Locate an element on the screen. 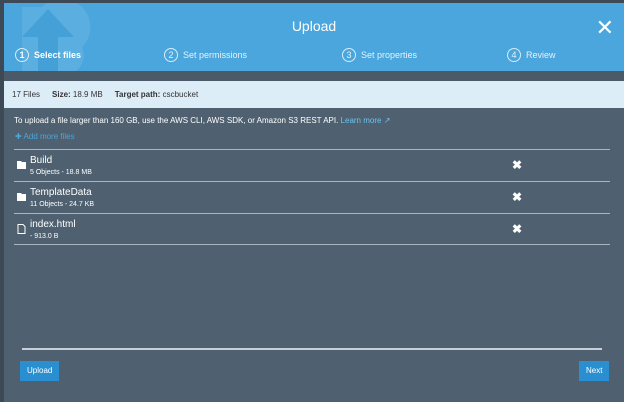 The image size is (624, 402). file-icon is located at coordinates (21, 229).